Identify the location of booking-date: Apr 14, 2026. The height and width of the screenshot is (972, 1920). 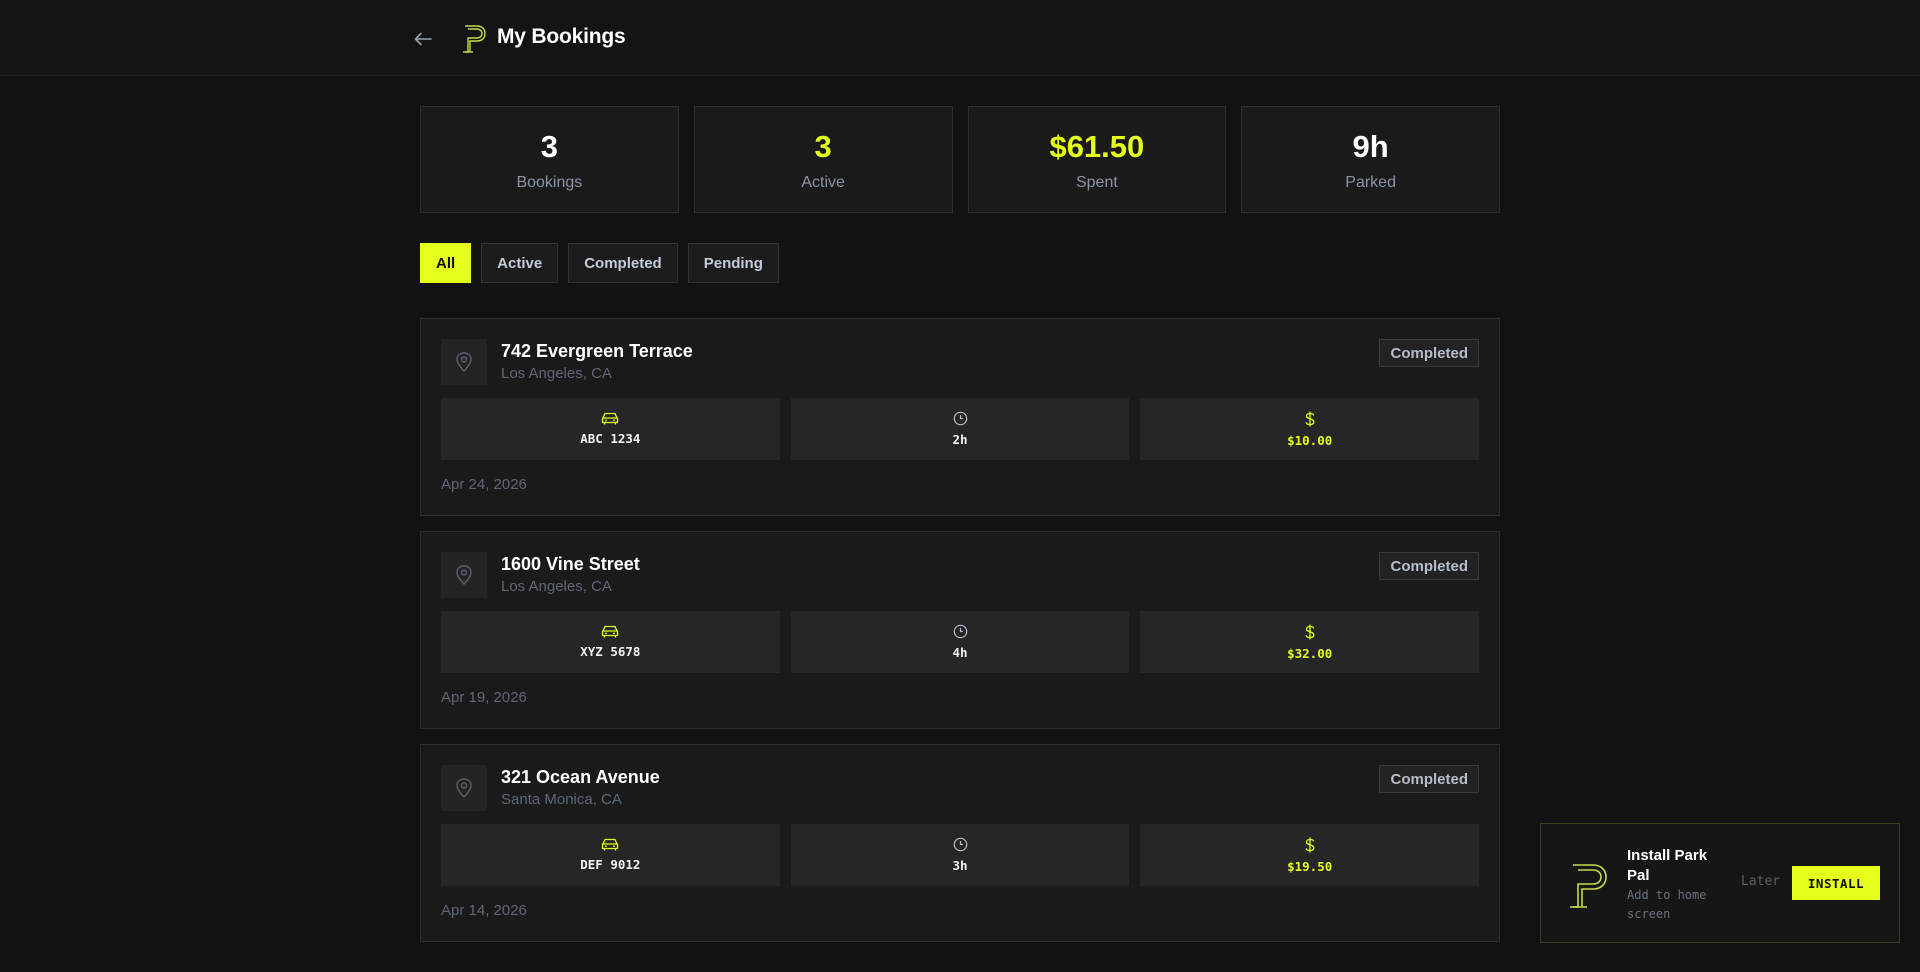
(484, 910).